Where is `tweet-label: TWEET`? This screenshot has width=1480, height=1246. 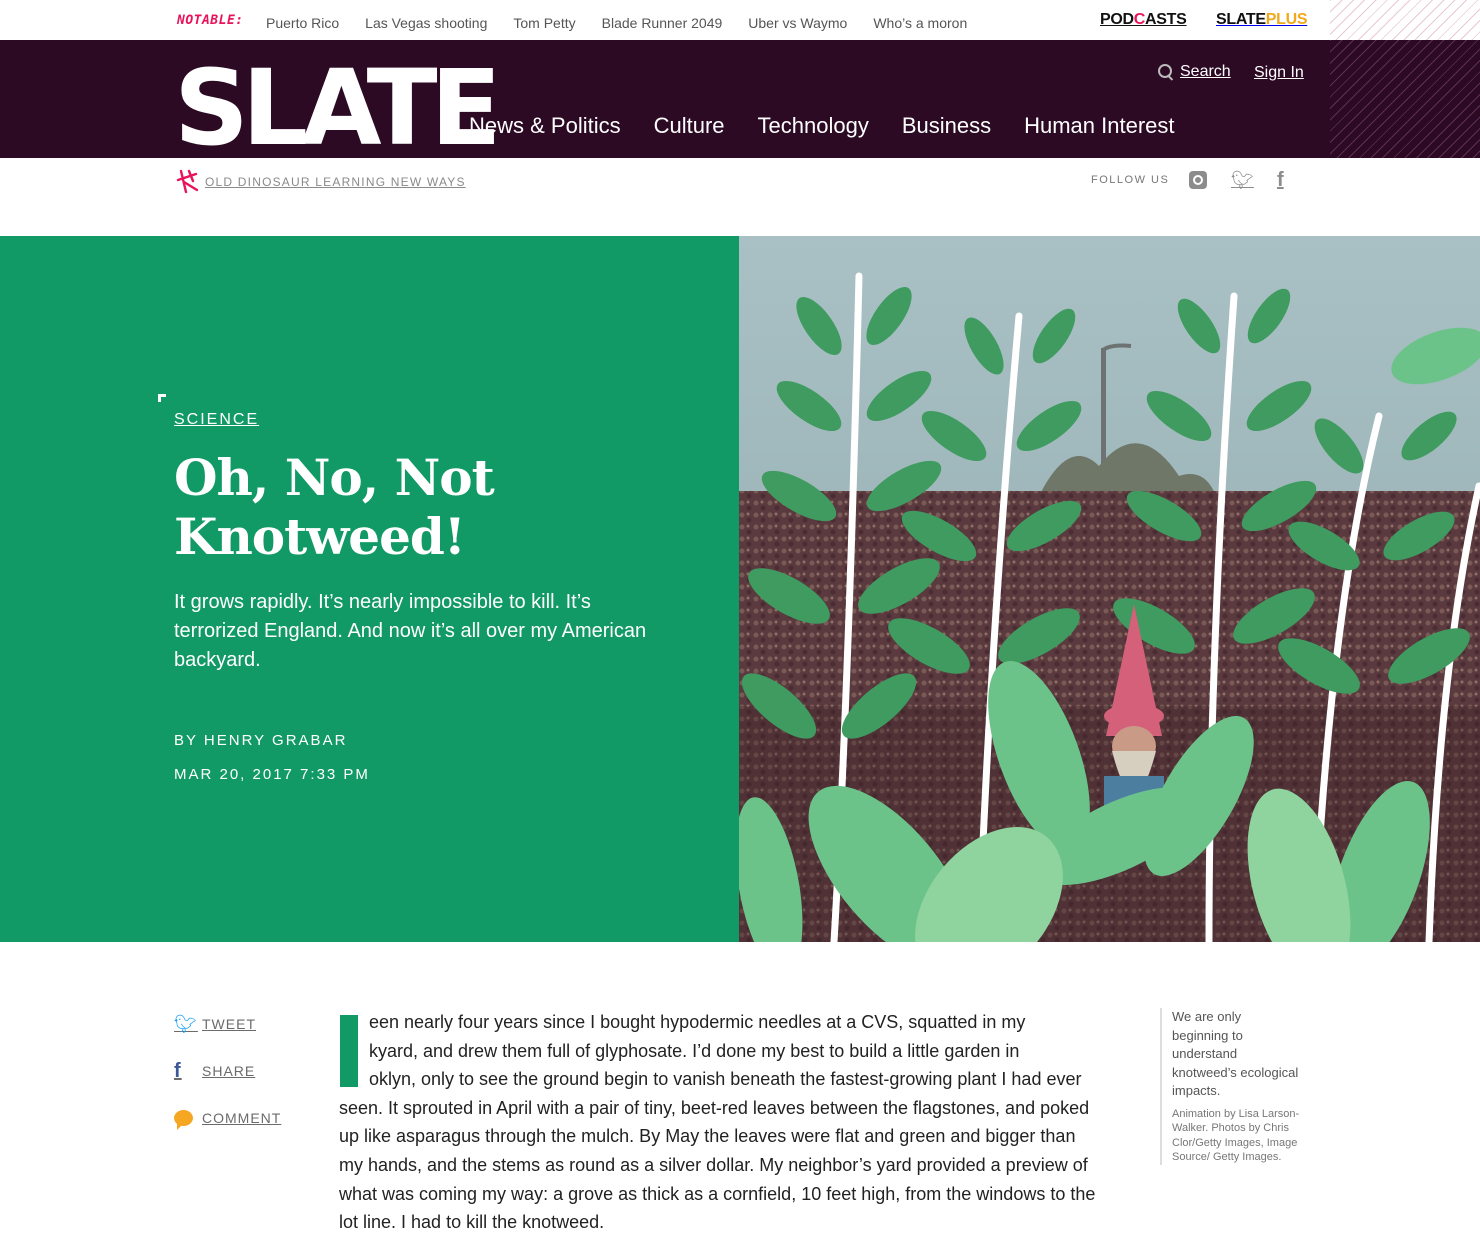
tweet-label: TWEET is located at coordinates (229, 1024).